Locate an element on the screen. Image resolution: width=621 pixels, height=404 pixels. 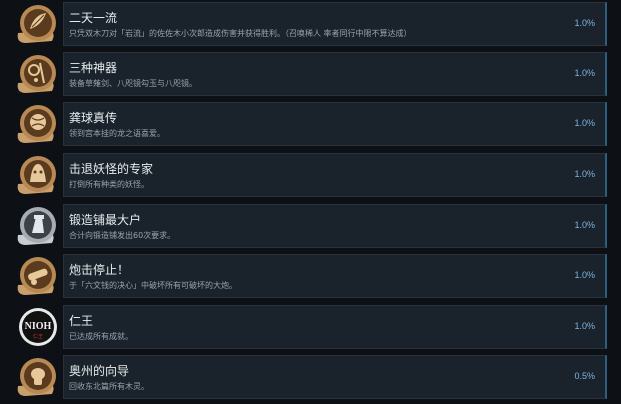
nioh-logo-icon: NIOH 仁王 is located at coordinates (36, 328).